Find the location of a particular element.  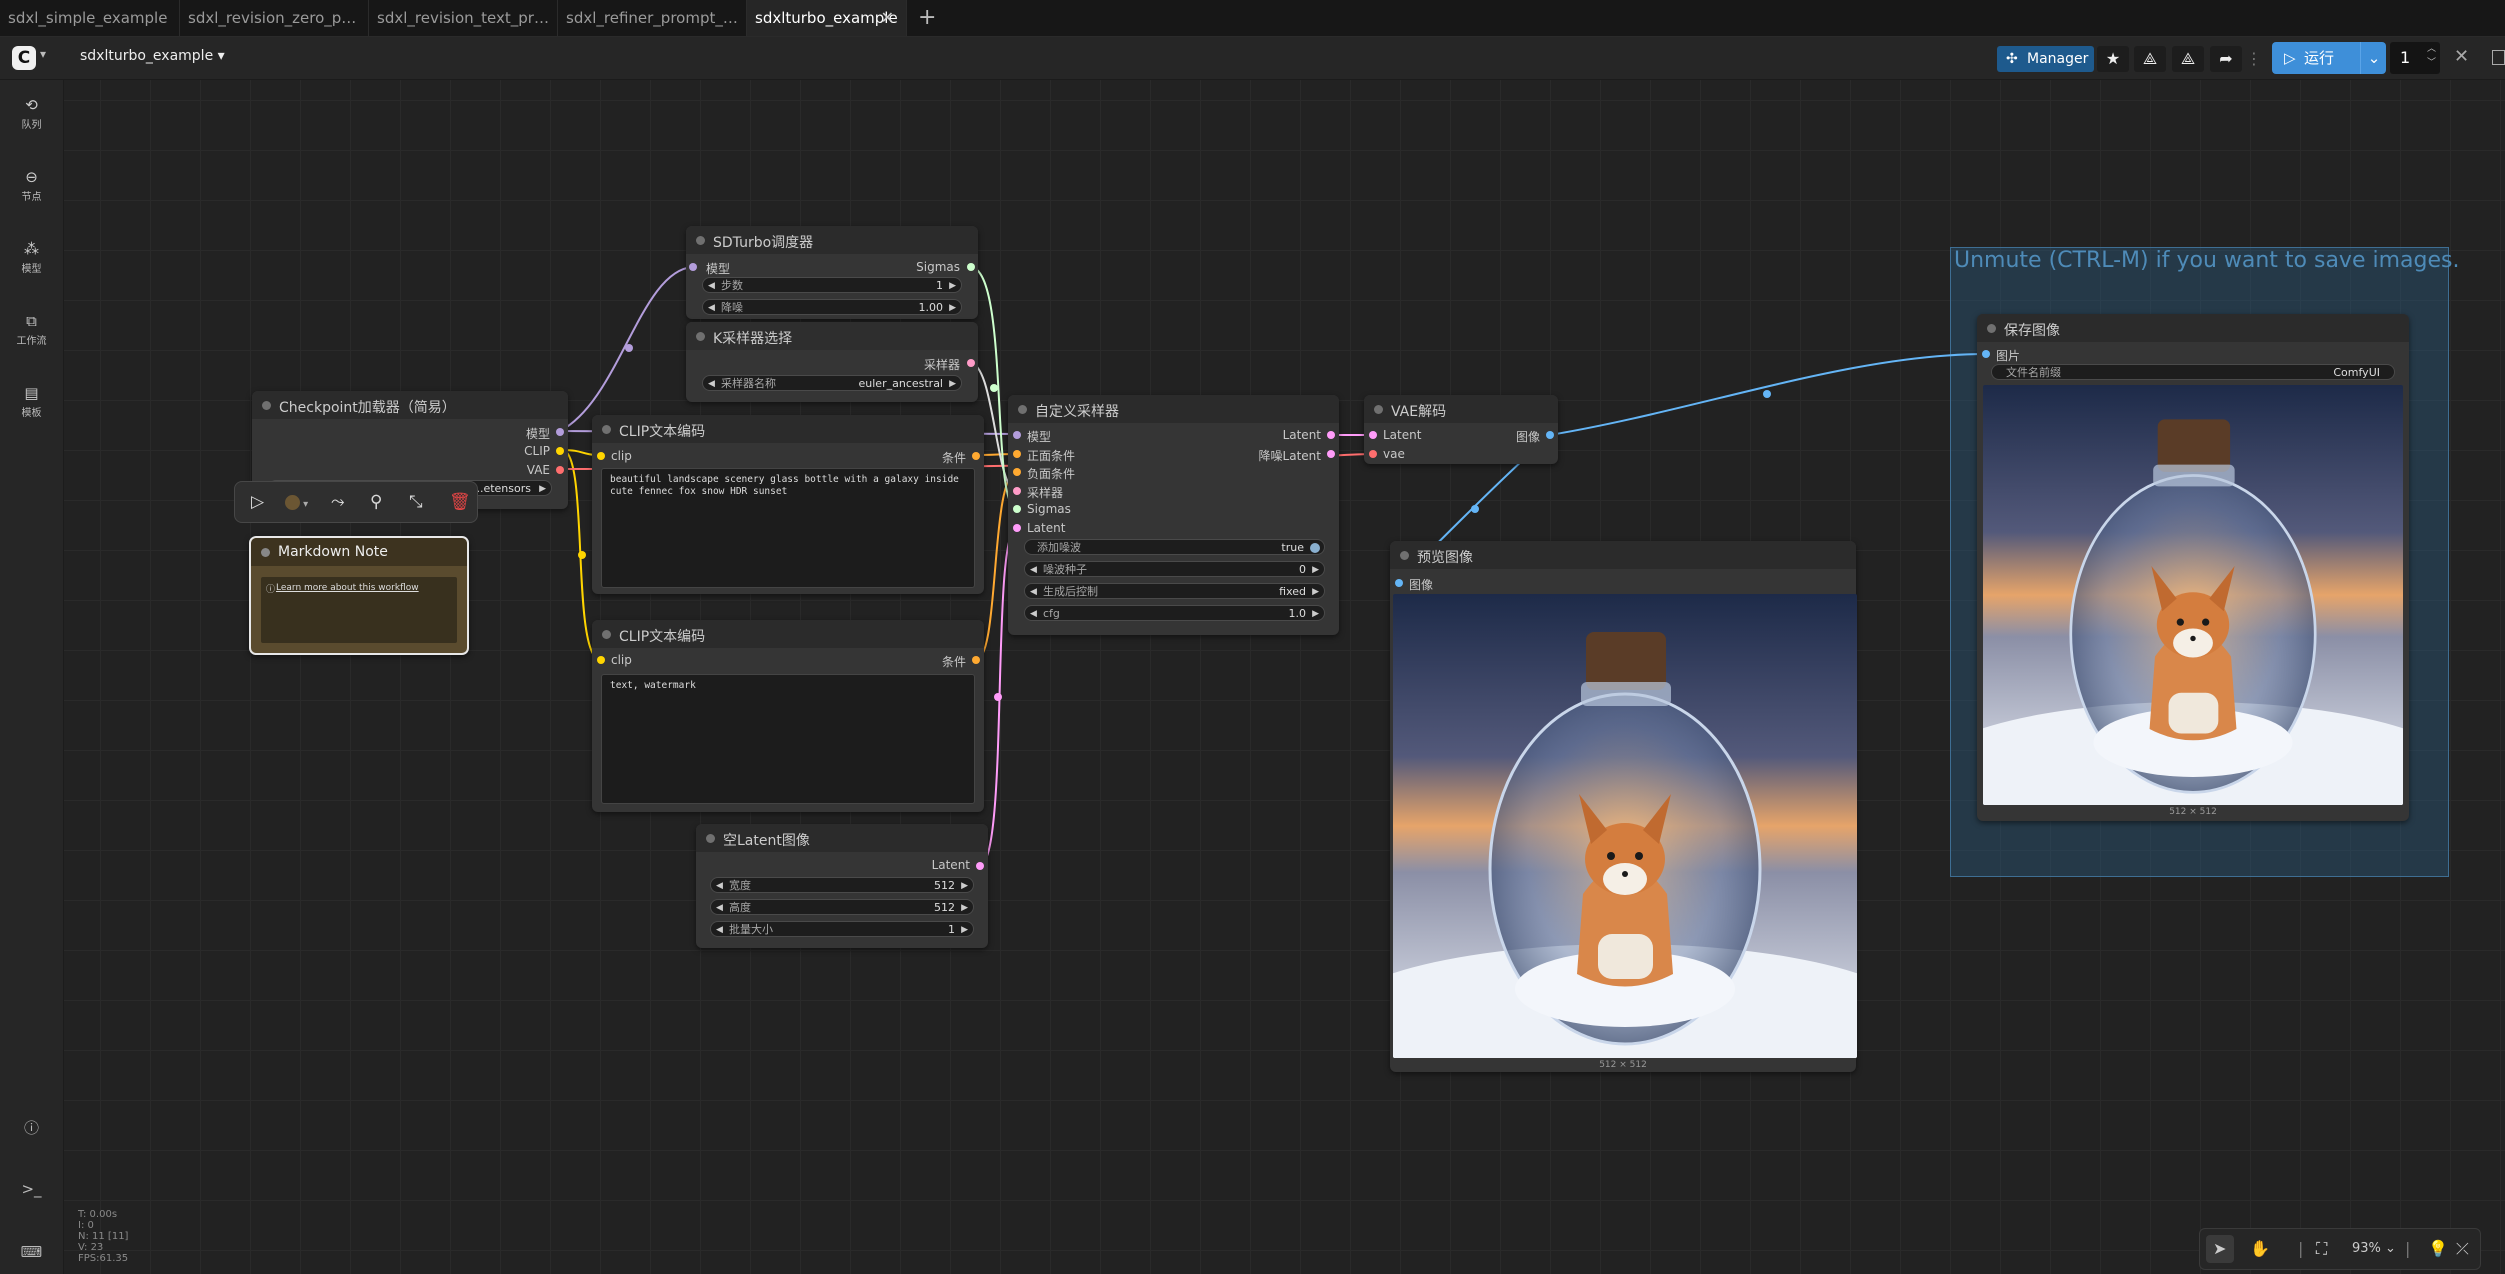

bypass-icon: ⤳ is located at coordinates (338, 502).